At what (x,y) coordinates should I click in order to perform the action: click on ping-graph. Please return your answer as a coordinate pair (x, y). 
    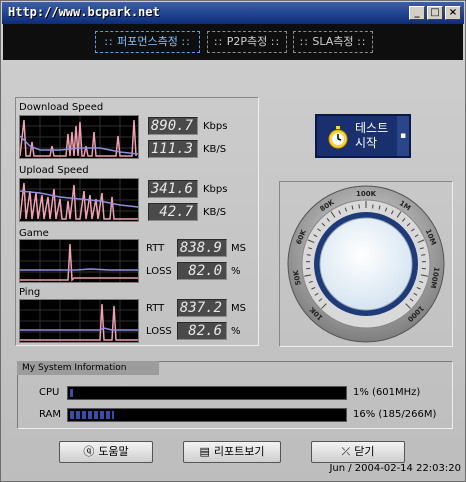
    Looking at the image, I should click on (79, 321).